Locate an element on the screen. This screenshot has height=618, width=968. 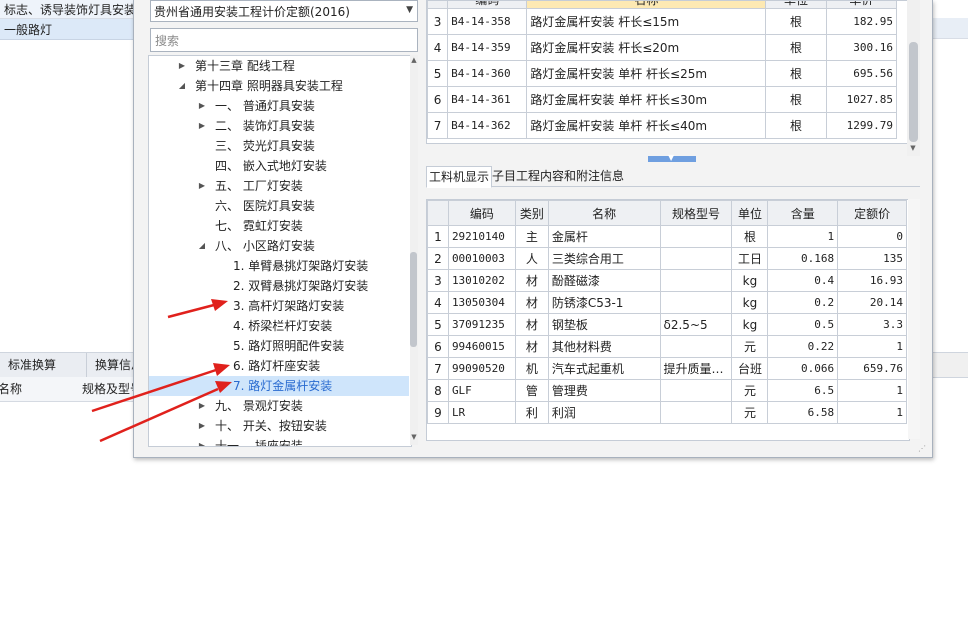
resize-grip-icon: ⋰ is located at coordinates (923, 449).